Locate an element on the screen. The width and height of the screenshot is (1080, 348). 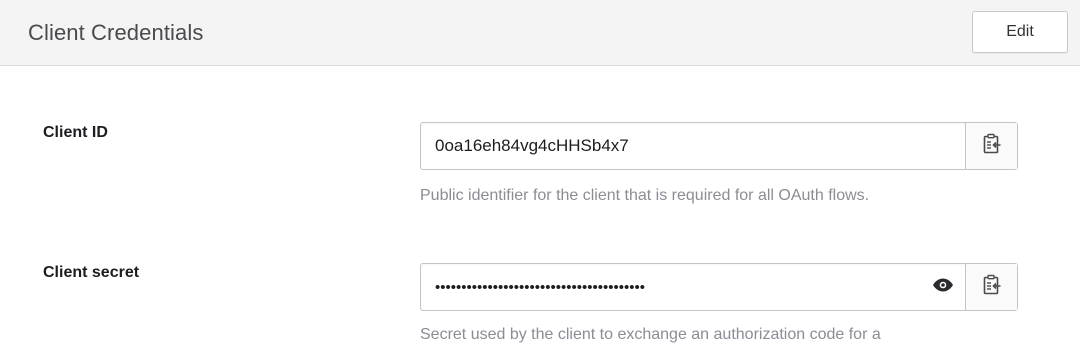
client-secret-copy-button is located at coordinates (991, 287).